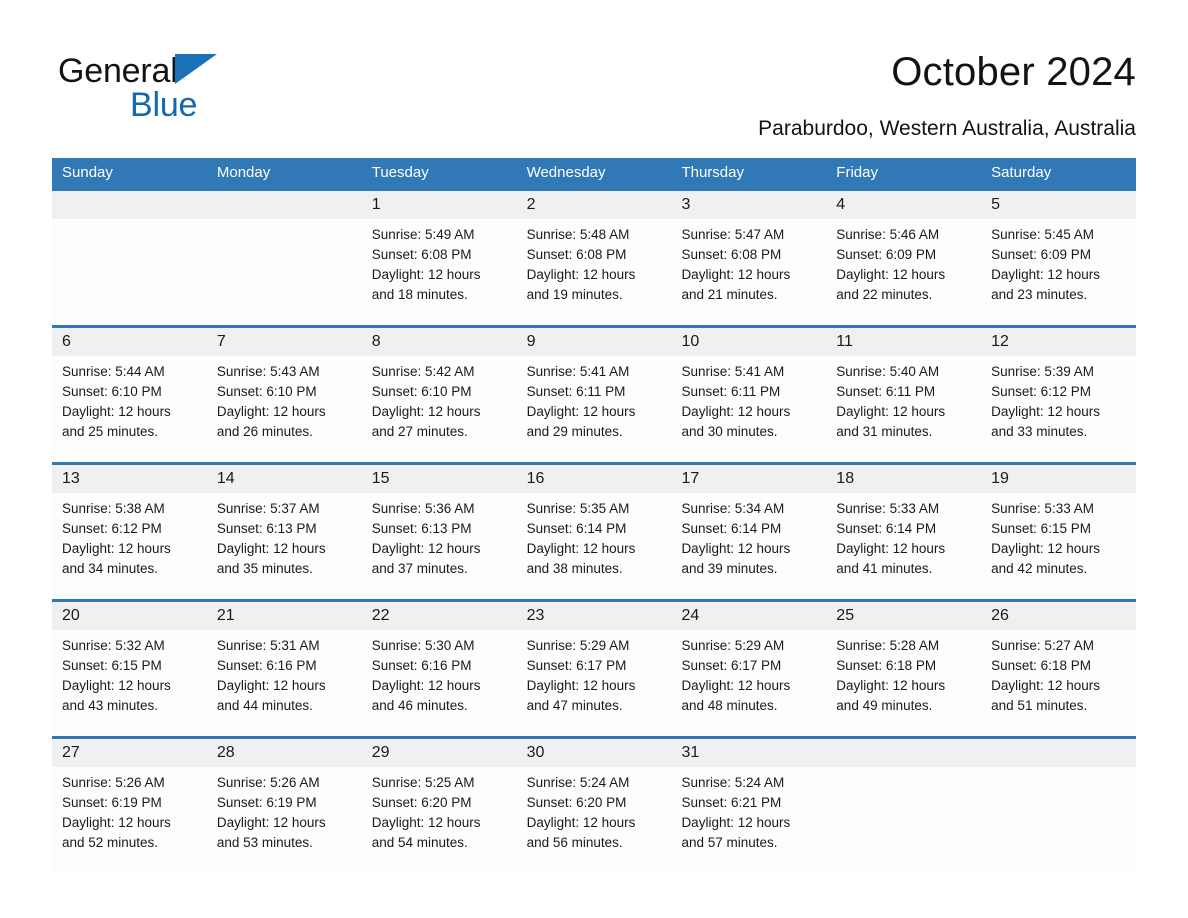 This screenshot has width=1188, height=918. What do you see at coordinates (729, 431) in the screenshot?
I see `daylight-line-2: and 30 minutes.` at bounding box center [729, 431].